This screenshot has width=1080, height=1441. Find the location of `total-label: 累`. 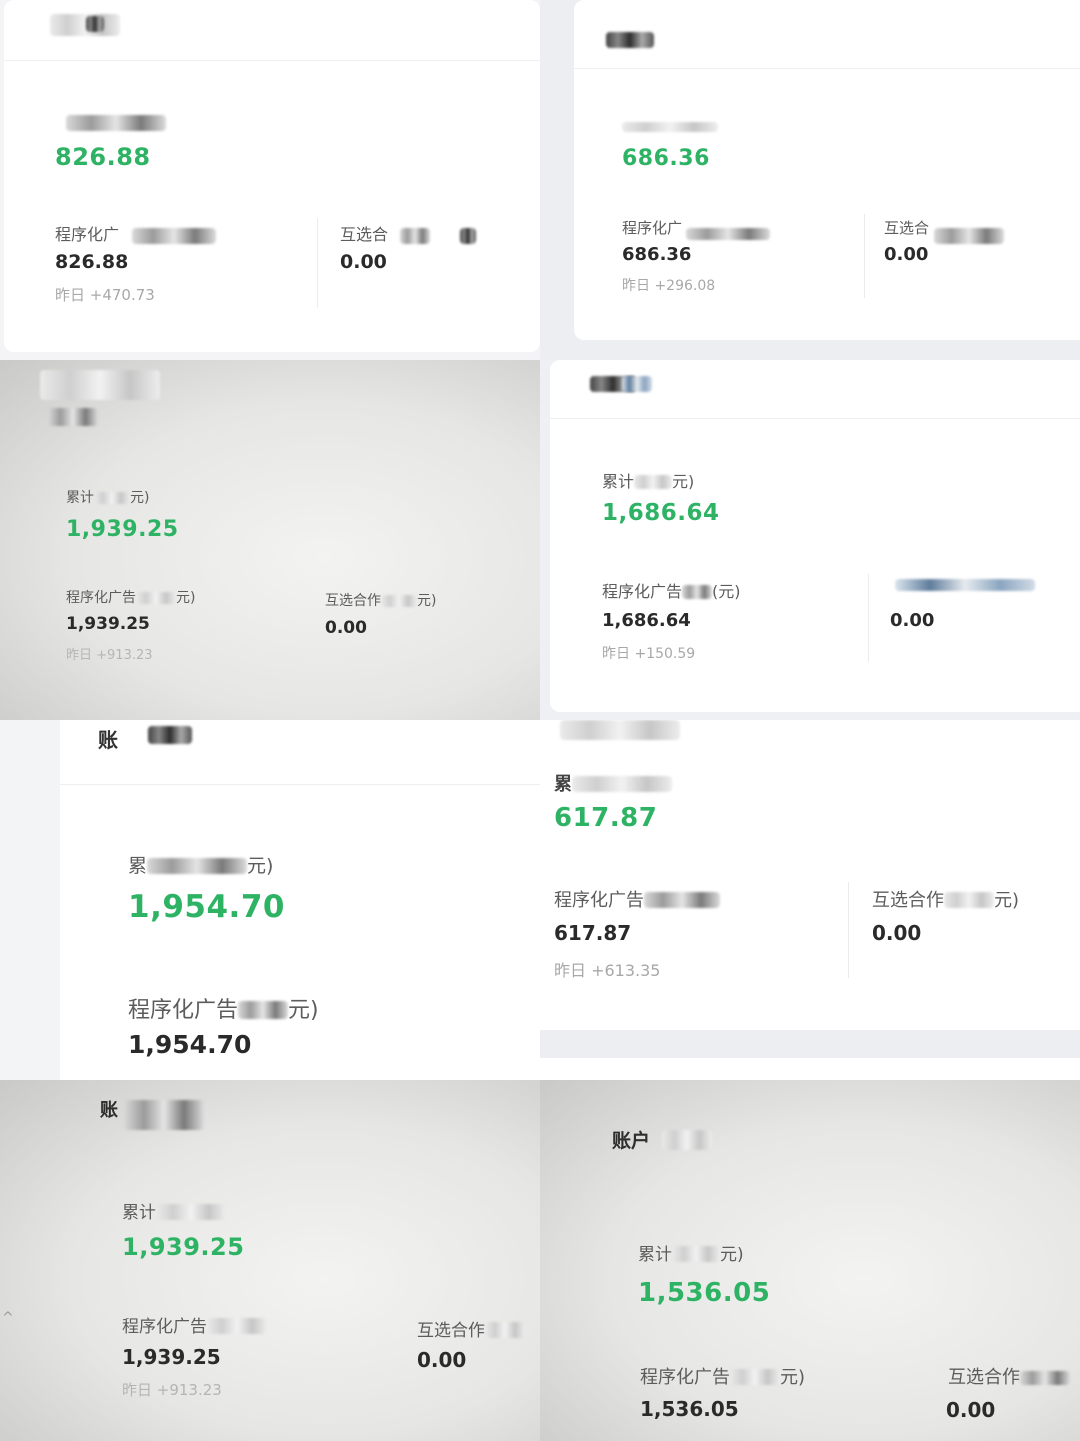

total-label: 累 is located at coordinates (613, 783).